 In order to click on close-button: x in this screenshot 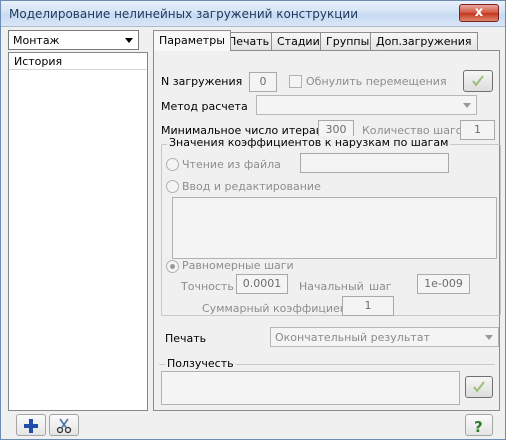, I will do `click(479, 13)`.